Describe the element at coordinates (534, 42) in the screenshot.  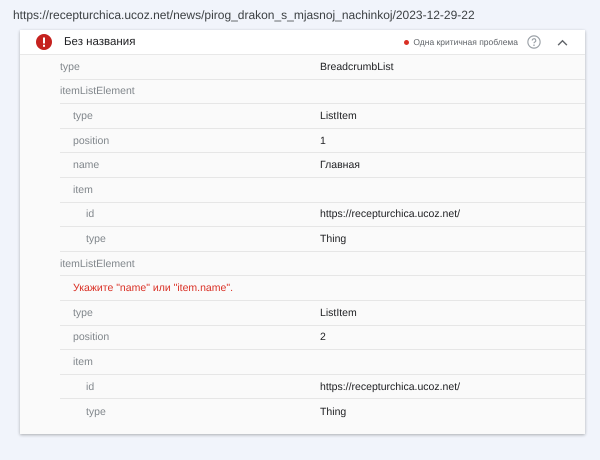
I see `help-icon` at that location.